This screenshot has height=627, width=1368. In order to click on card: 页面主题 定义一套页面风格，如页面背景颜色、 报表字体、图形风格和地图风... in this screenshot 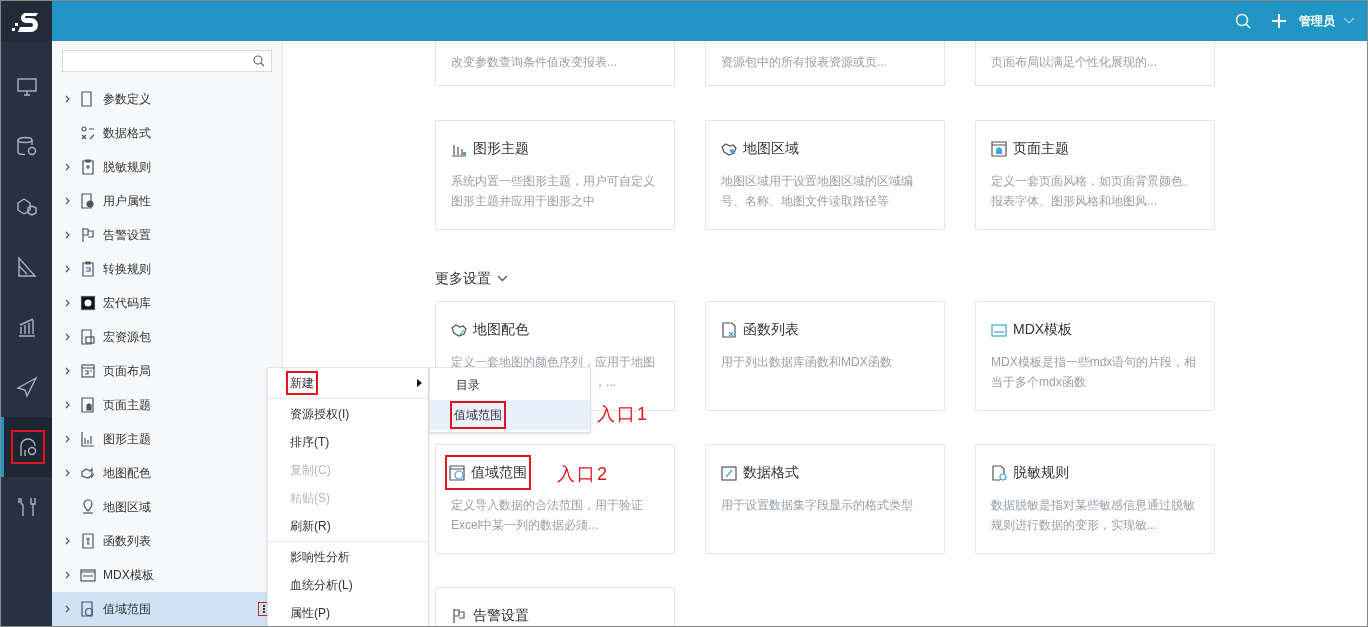, I will do `click(1095, 175)`.